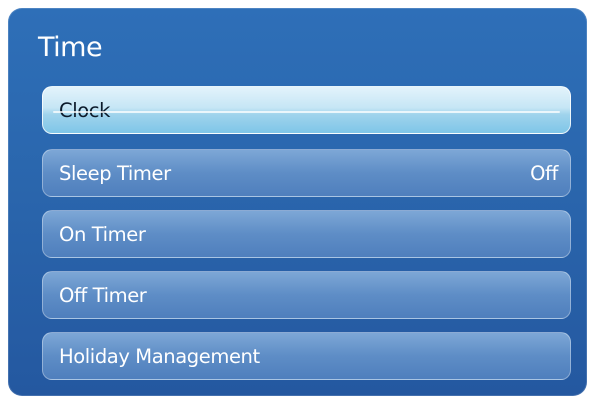 The image size is (595, 404). I want to click on menu-item-on-timer: On Timer, so click(306, 234).